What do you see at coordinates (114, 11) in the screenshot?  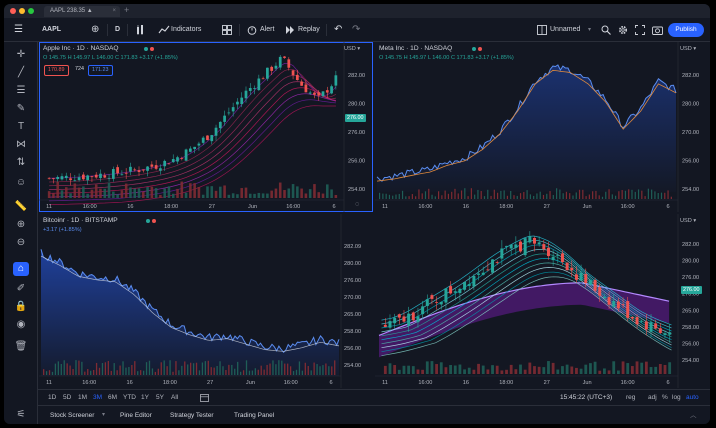 I see `tab-close-icon: ×` at bounding box center [114, 11].